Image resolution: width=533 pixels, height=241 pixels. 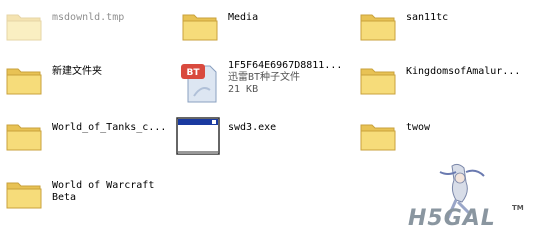 What do you see at coordinates (64, 197) in the screenshot?
I see `file-name-line2: Beta` at bounding box center [64, 197].